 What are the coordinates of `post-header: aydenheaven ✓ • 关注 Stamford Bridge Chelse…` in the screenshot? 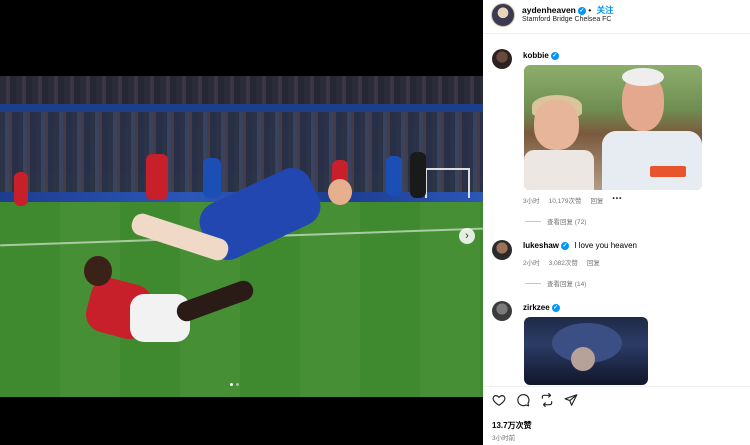 It's located at (616, 17).